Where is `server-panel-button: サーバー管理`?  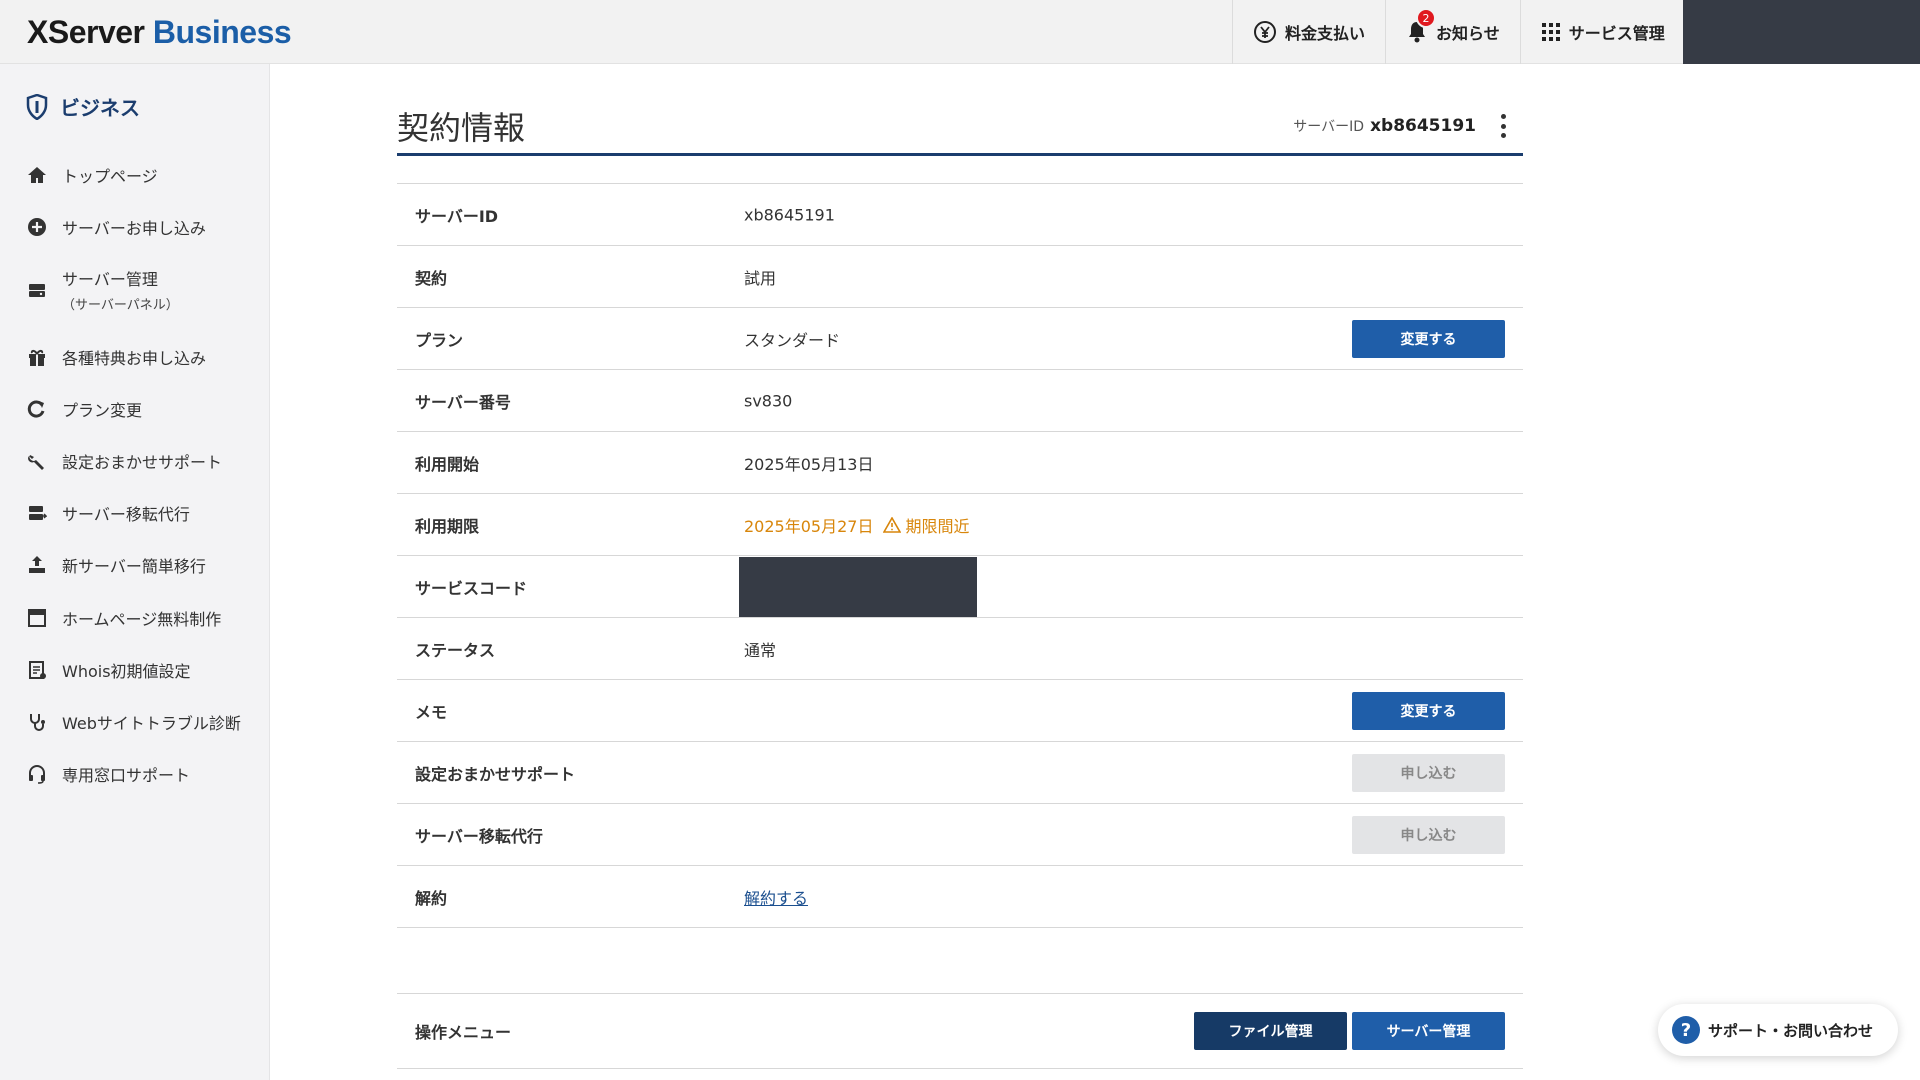 server-panel-button: サーバー管理 is located at coordinates (1428, 1031).